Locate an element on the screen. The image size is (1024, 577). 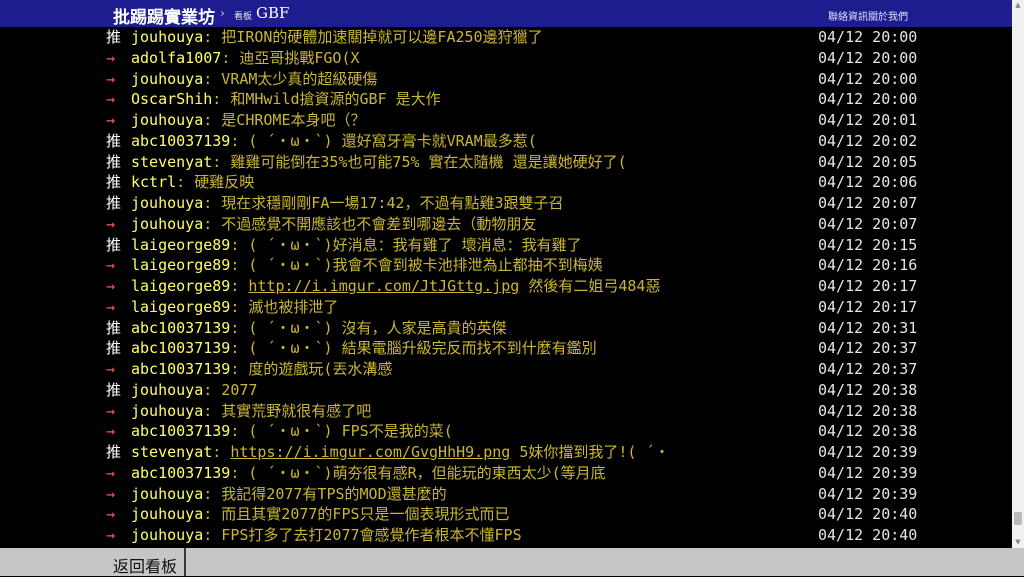
comment-row: → abc10037139: 度的遊戲玩(丟水溝感 04/12 20:37 is located at coordinates (506, 369).